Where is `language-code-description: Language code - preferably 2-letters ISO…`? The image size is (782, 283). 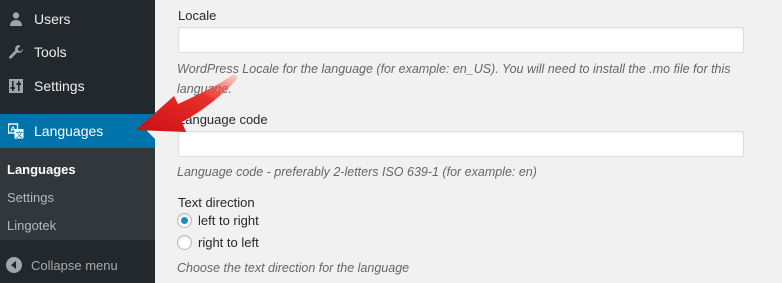 language-code-description: Language code - preferably 2-letters ISO… is located at coordinates (357, 172).